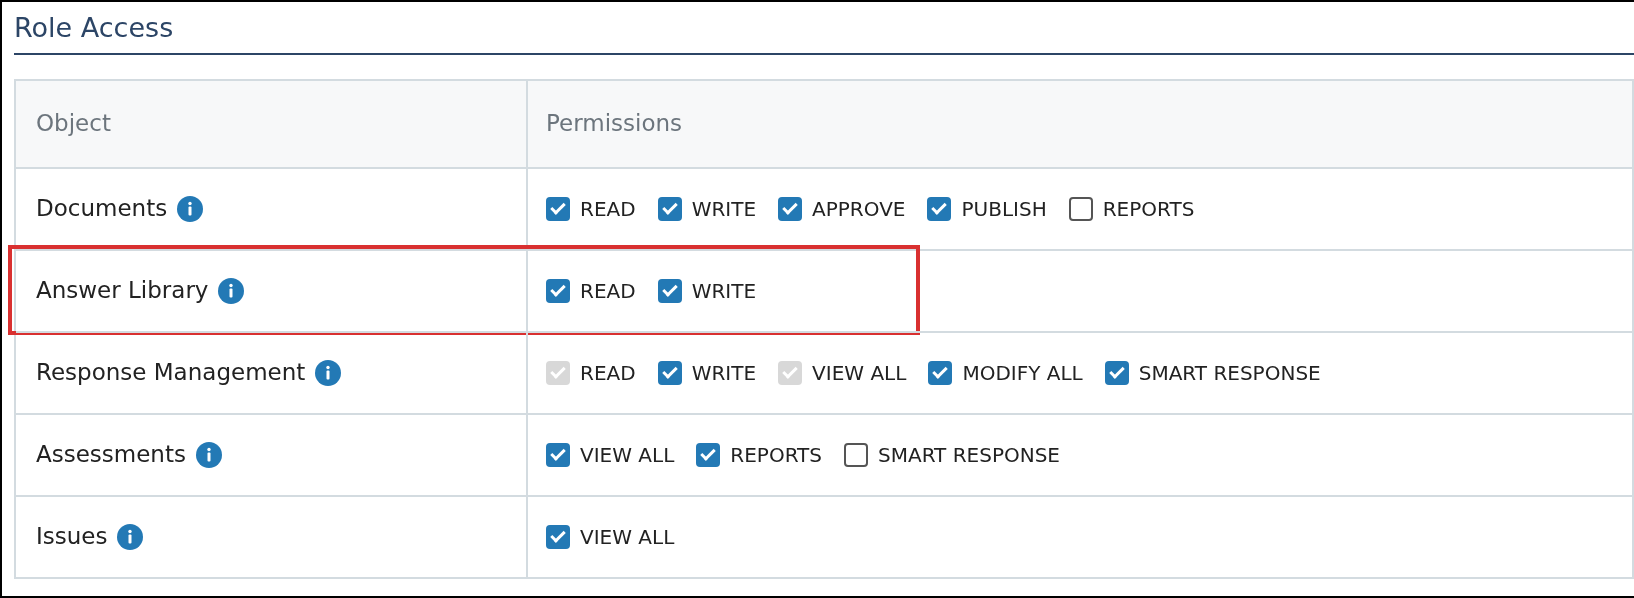  I want to click on object-name: Response Management, so click(171, 373).